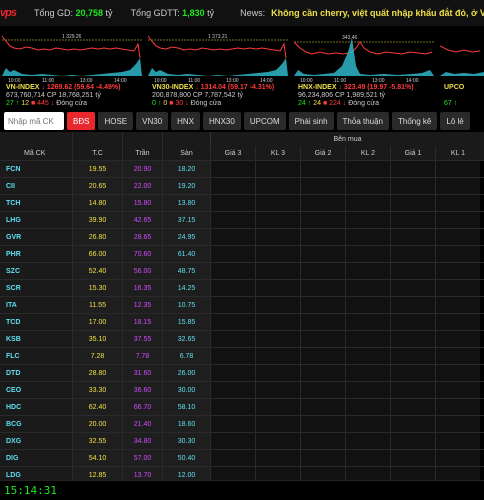  I want to click on table-row: SZC 52.40 56.00 48.75, so click(242, 270).